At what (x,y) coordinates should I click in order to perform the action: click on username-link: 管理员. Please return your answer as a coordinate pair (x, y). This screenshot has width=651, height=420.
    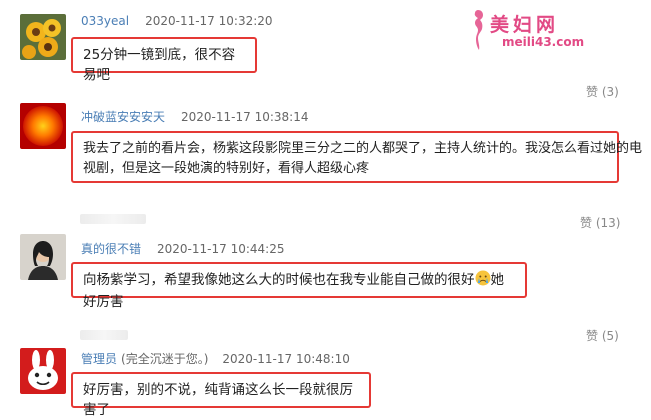
    Looking at the image, I should click on (99, 359).